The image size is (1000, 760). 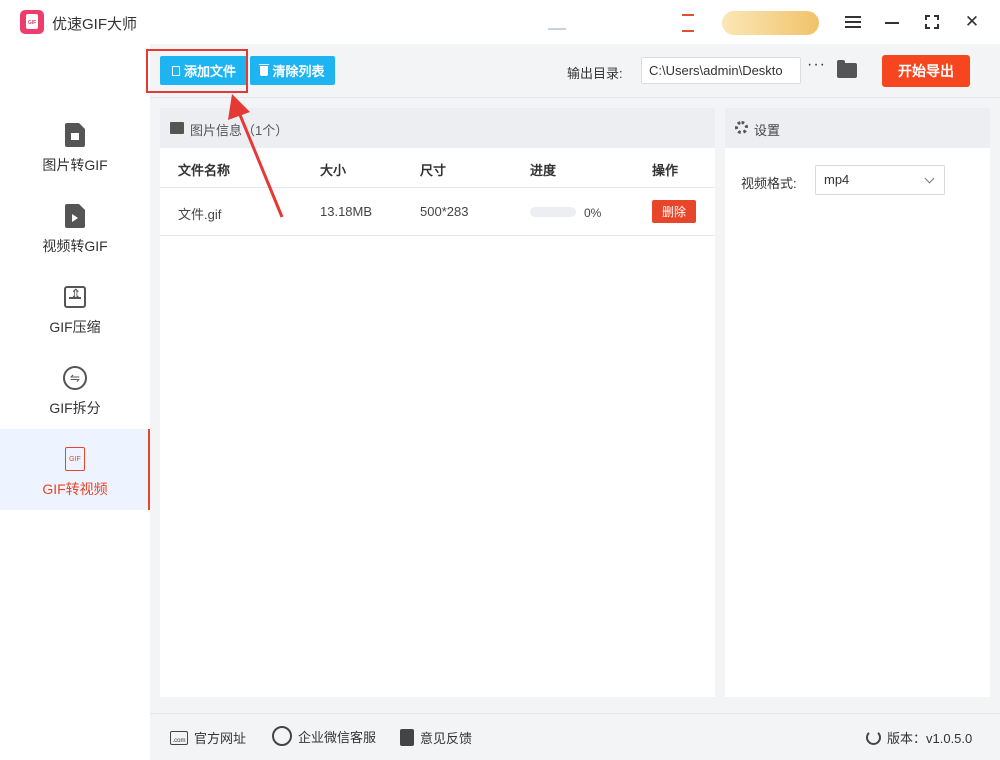 I want to click on video-format-label: 视频格式:, so click(x=769, y=183).